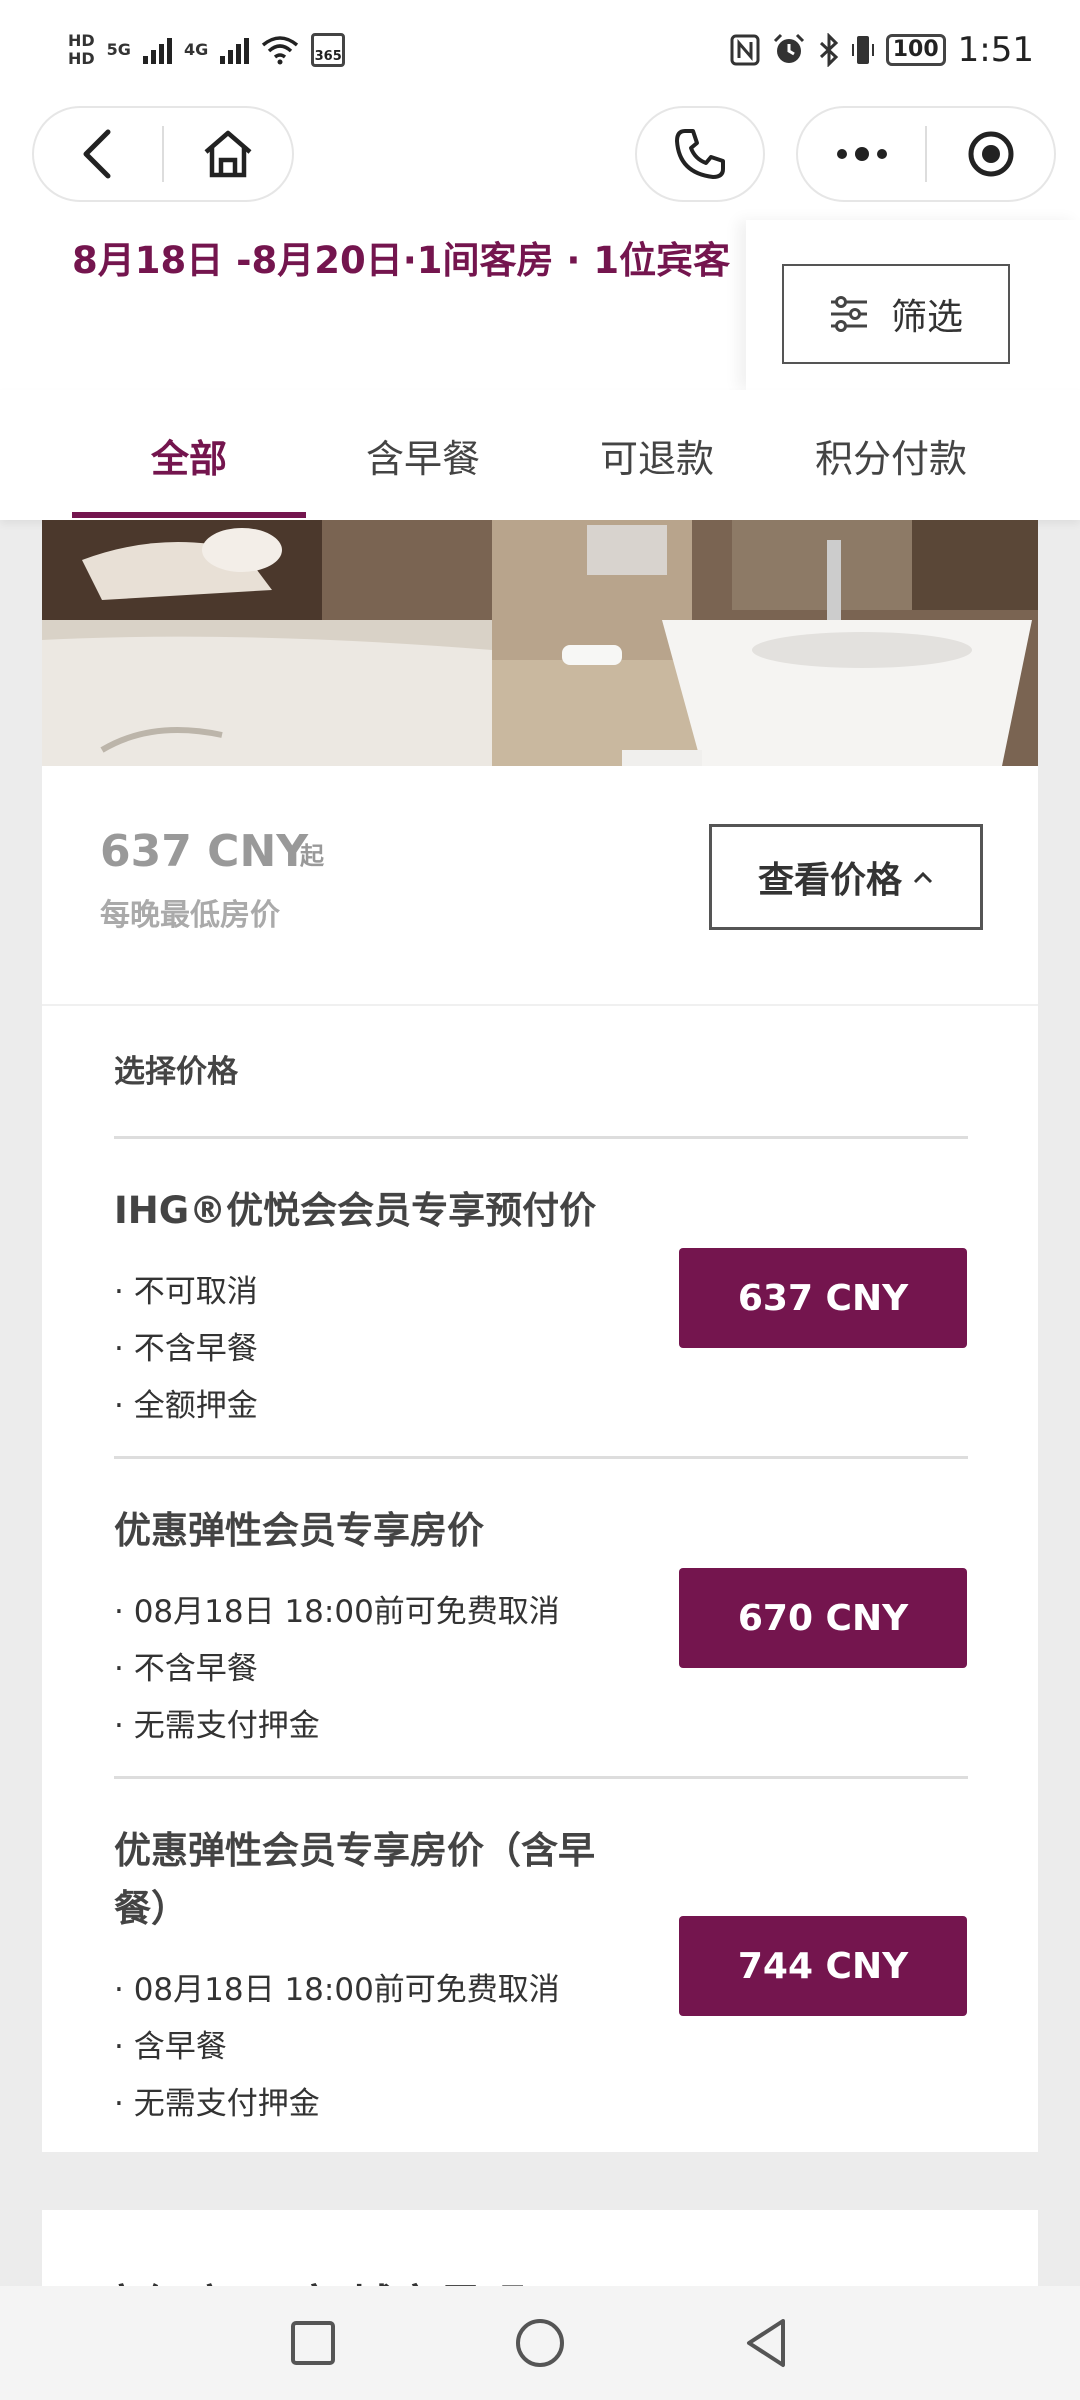 The image size is (1080, 2400). What do you see at coordinates (540, 160) in the screenshot?
I see `mini-program-nav` at bounding box center [540, 160].